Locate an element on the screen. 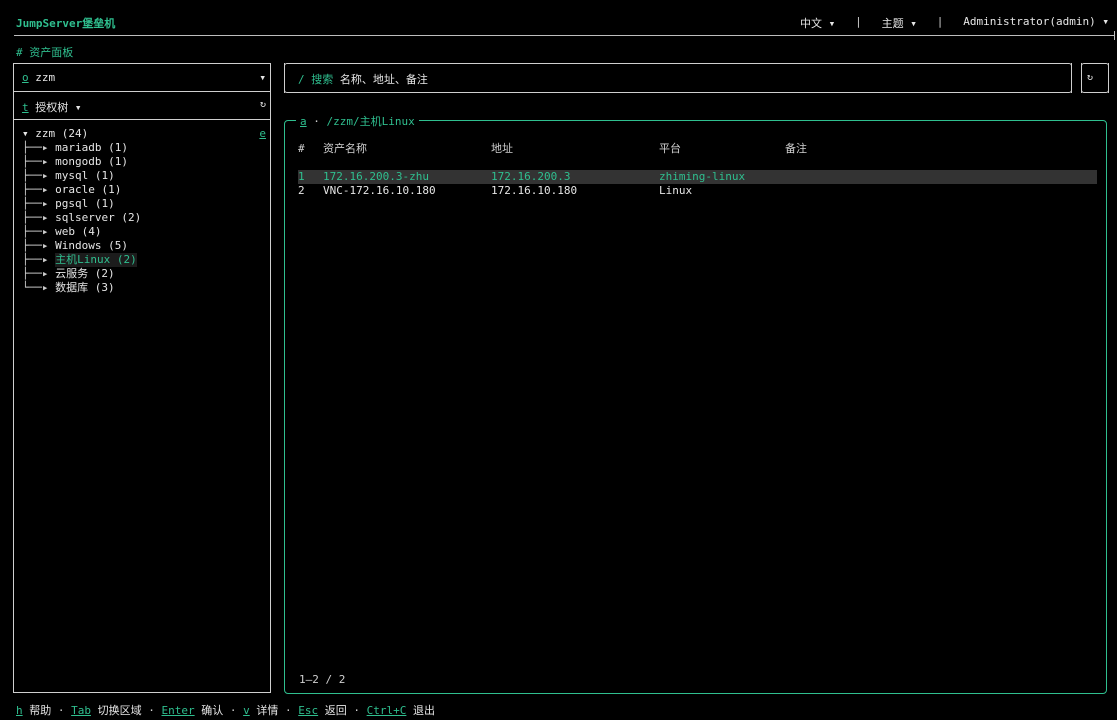 The height and width of the screenshot is (720, 1117). column-header-platform: 平台 is located at coordinates (670, 148).